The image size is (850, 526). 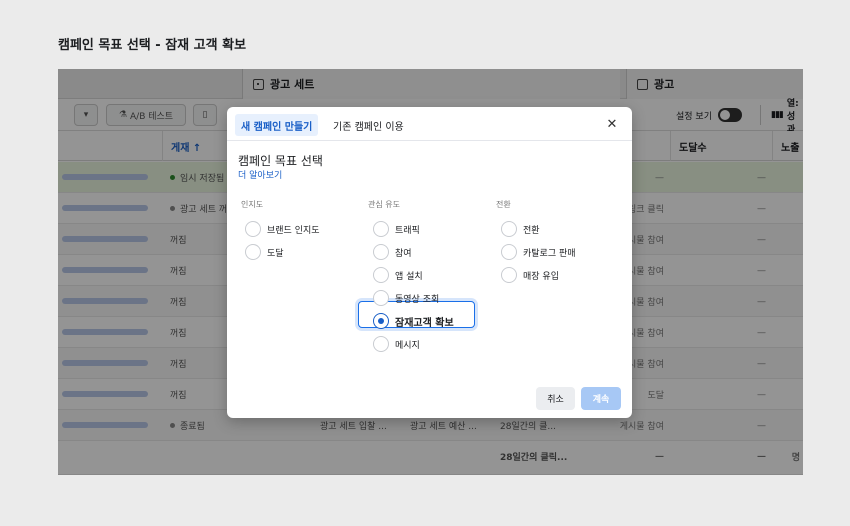 What do you see at coordinates (392, 252) in the screenshot?
I see `objective-option: 참여` at bounding box center [392, 252].